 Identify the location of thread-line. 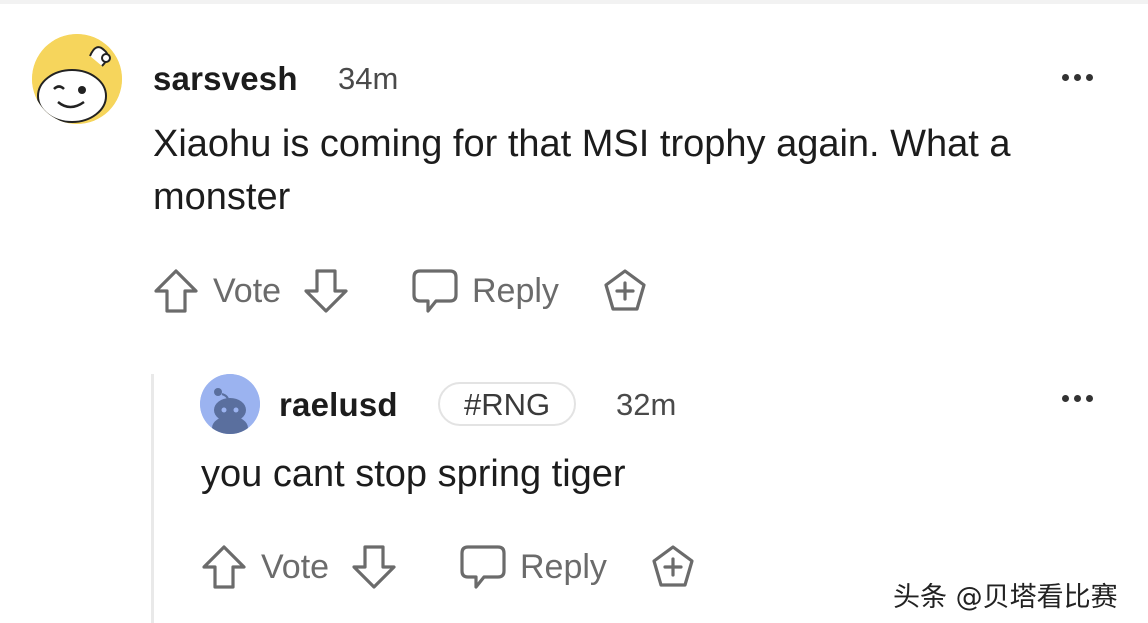
(152, 498).